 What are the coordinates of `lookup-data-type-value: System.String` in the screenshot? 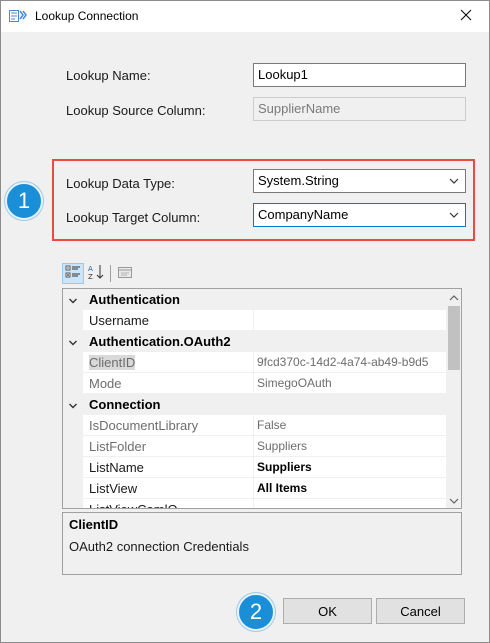 It's located at (298, 180).